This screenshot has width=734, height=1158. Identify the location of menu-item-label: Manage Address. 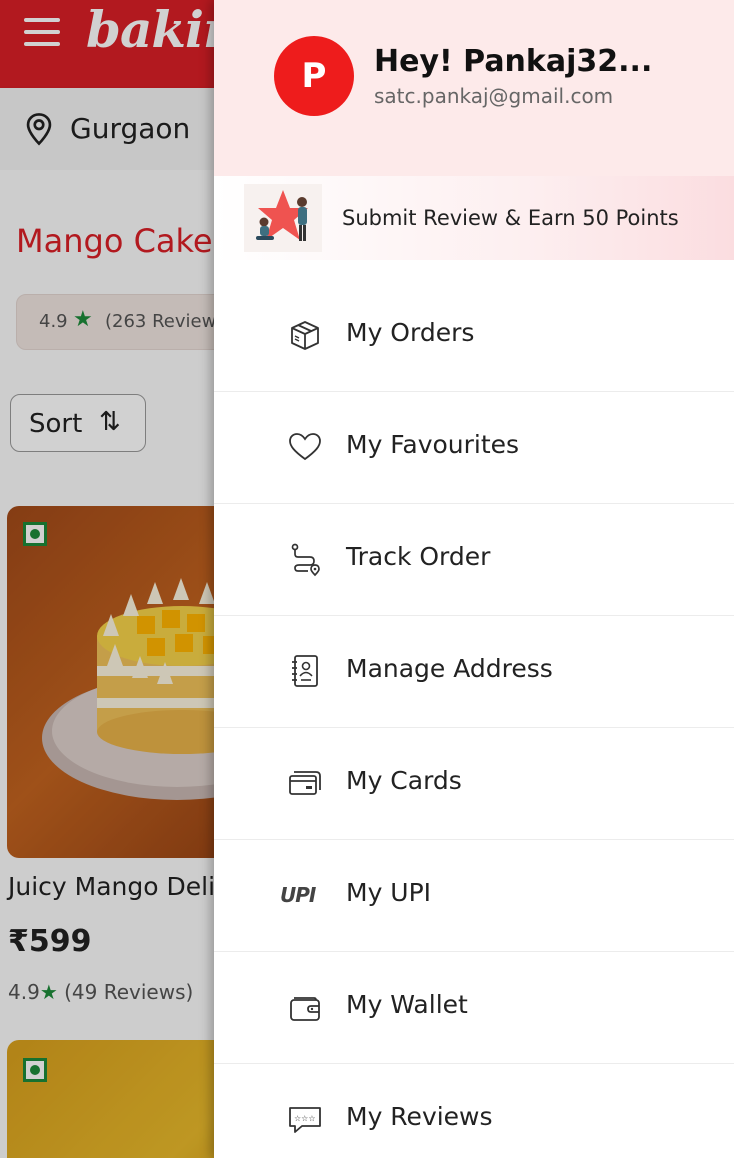
(449, 668).